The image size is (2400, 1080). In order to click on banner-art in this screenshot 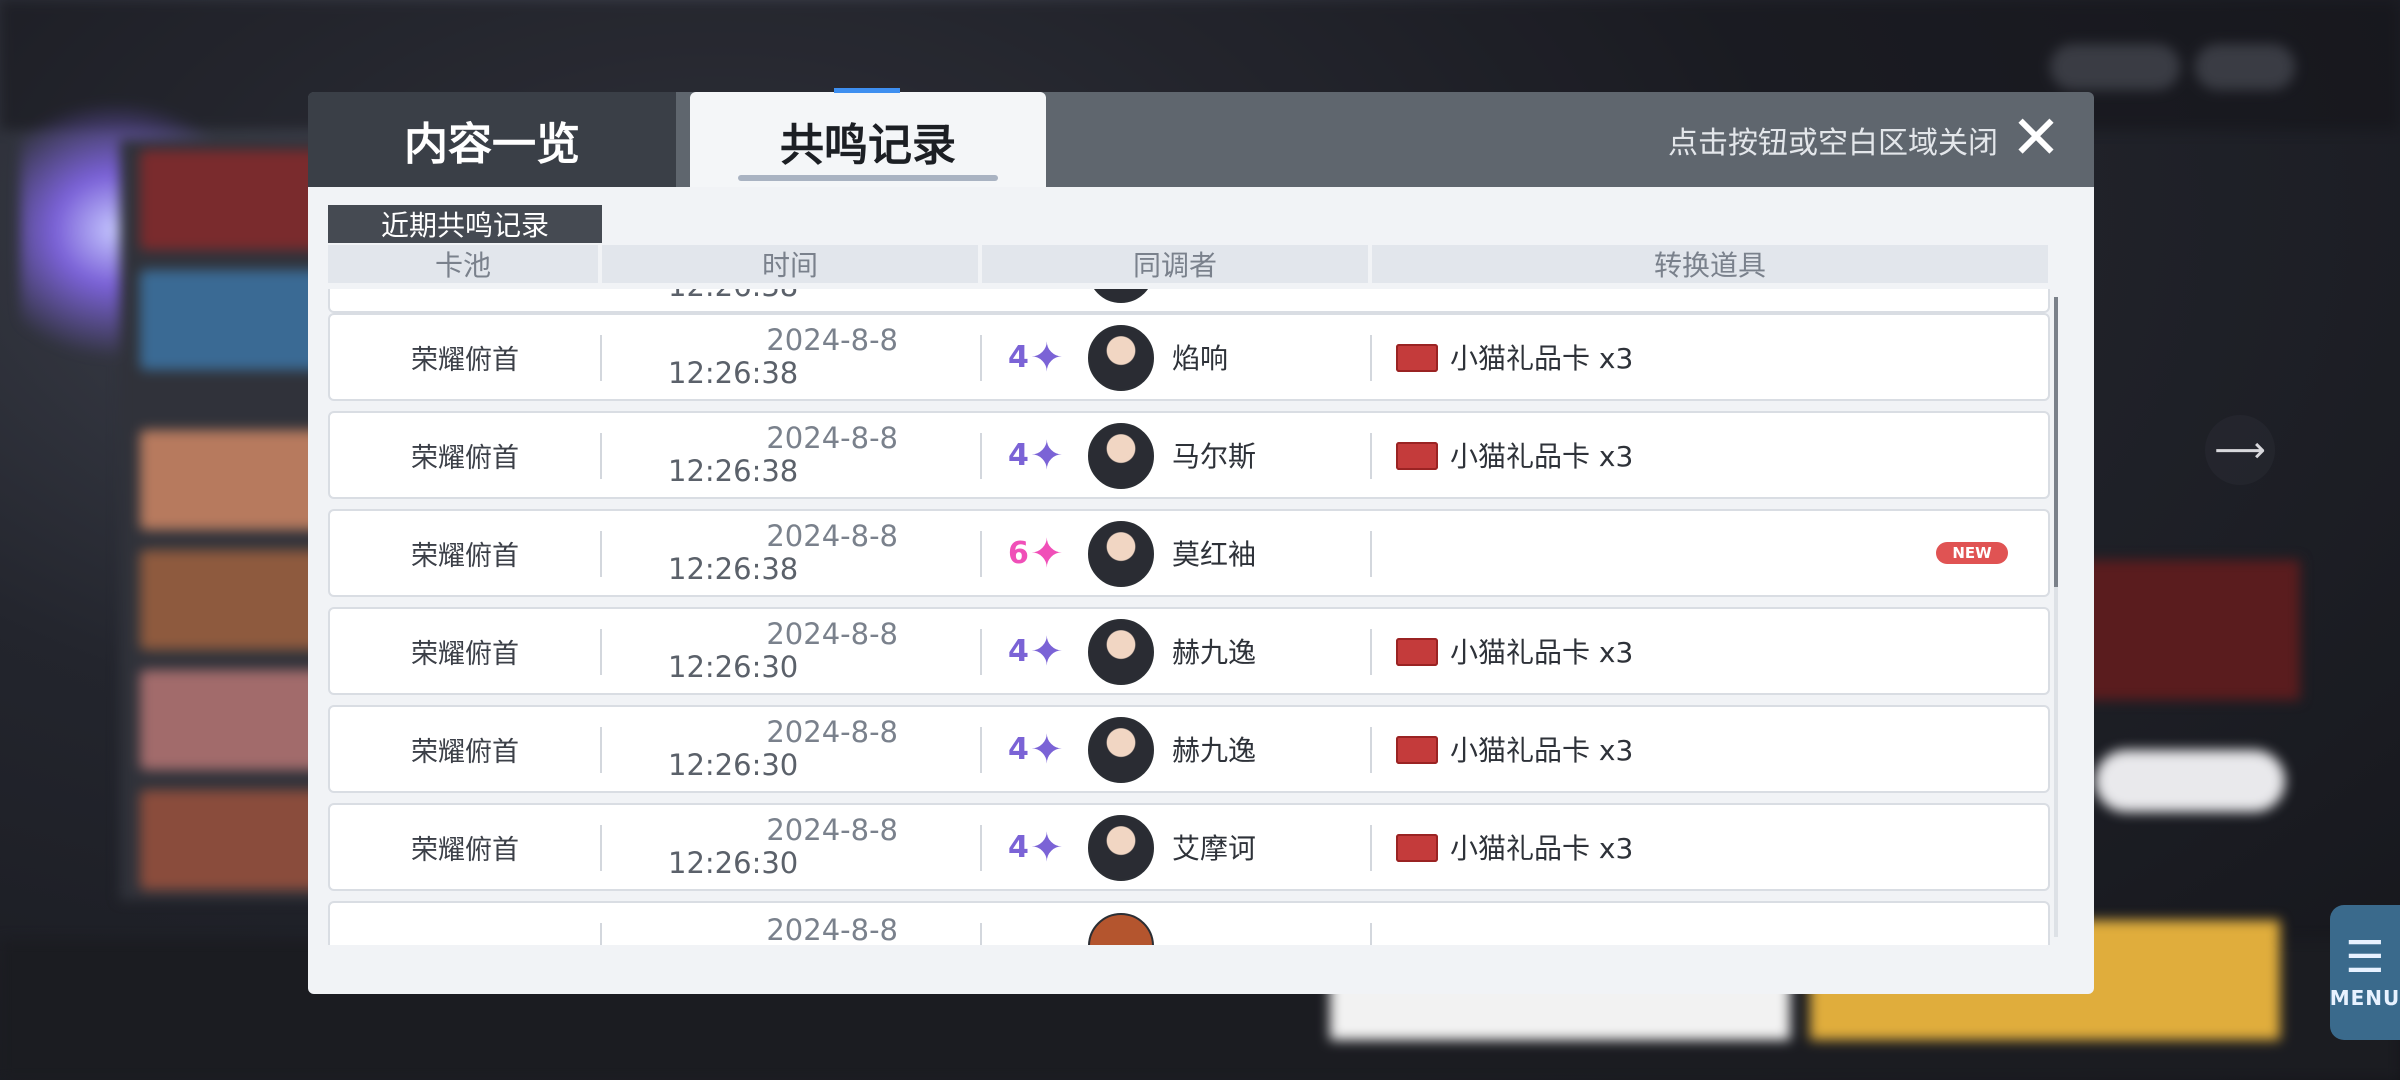, I will do `click(2190, 630)`.